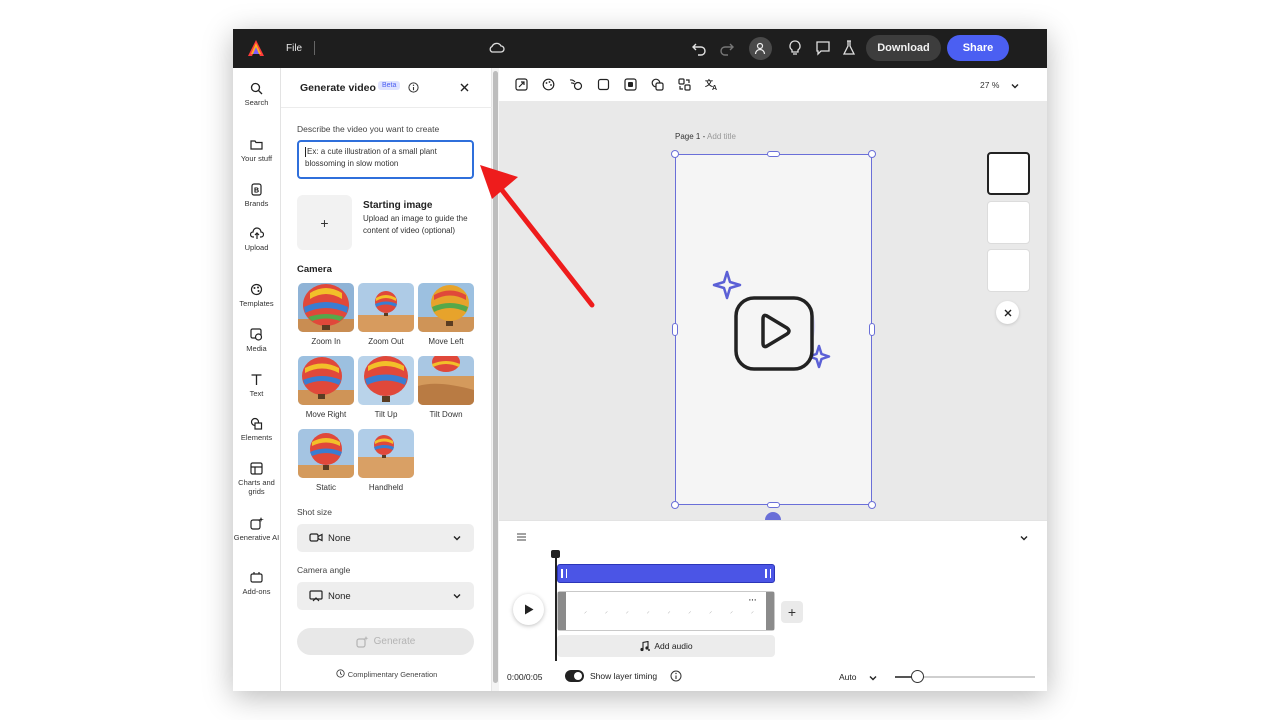  I want to click on timeline-zoom-auto: Auto, so click(848, 677).